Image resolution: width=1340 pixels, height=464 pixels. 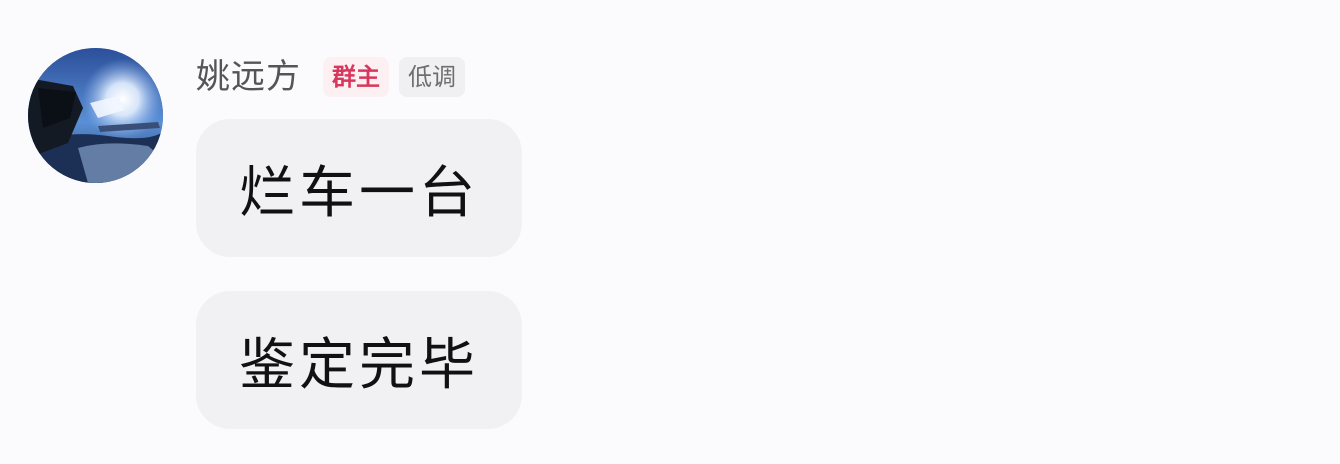 What do you see at coordinates (432, 77) in the screenshot?
I see `member-title-badge: 低调` at bounding box center [432, 77].